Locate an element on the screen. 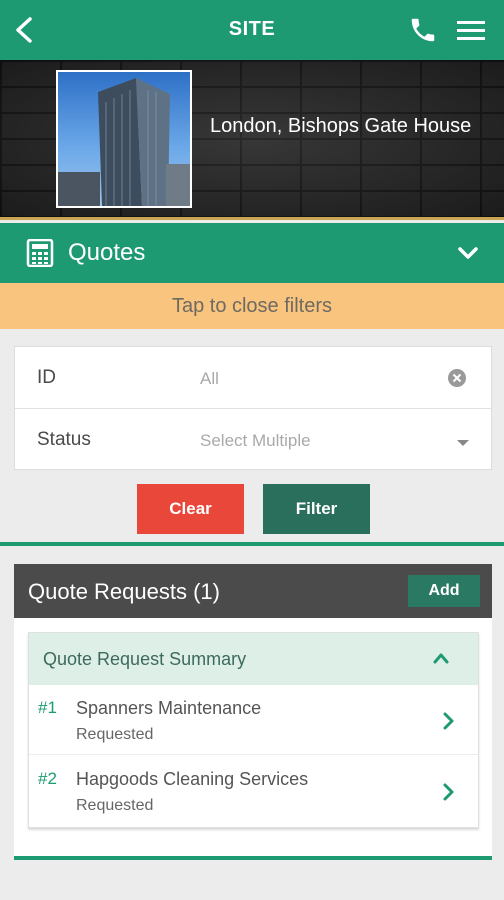 This screenshot has height=900, width=504. app-bar: SITE is located at coordinates (252, 30).